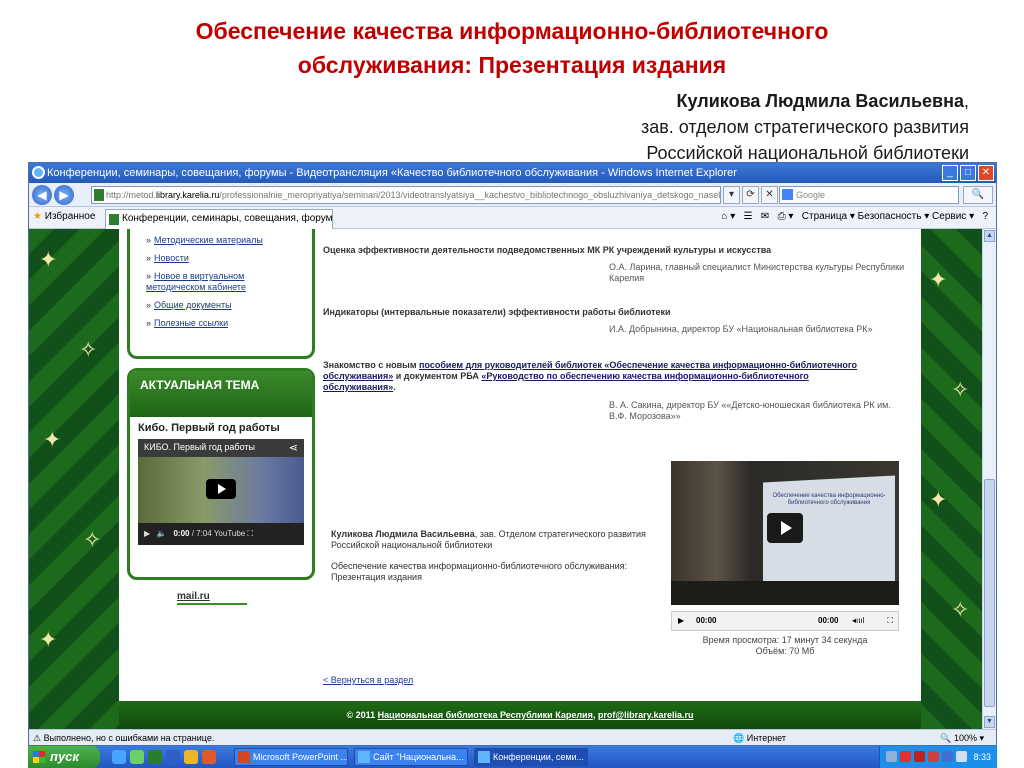  What do you see at coordinates (811, 195) in the screenshot?
I see `search-placeholder: Google` at bounding box center [811, 195].